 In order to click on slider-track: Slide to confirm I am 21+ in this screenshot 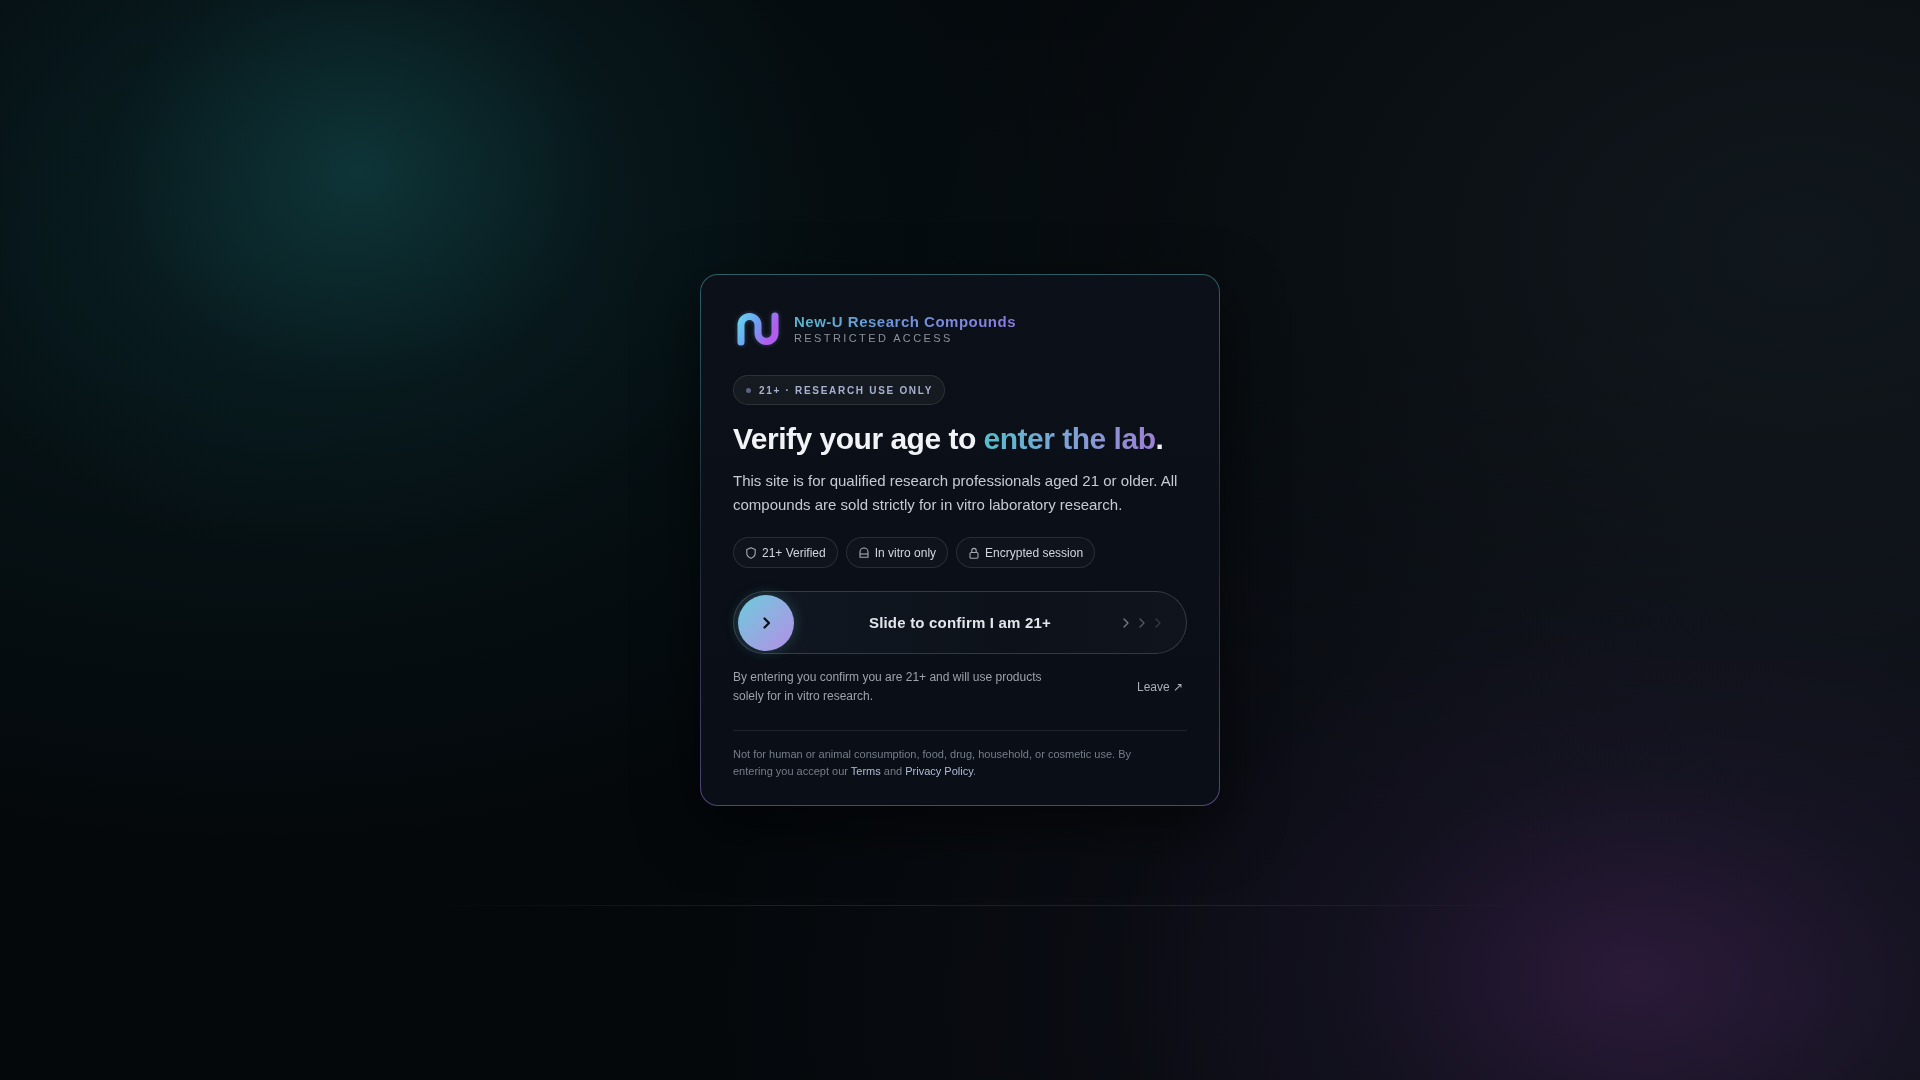, I will do `click(960, 622)`.